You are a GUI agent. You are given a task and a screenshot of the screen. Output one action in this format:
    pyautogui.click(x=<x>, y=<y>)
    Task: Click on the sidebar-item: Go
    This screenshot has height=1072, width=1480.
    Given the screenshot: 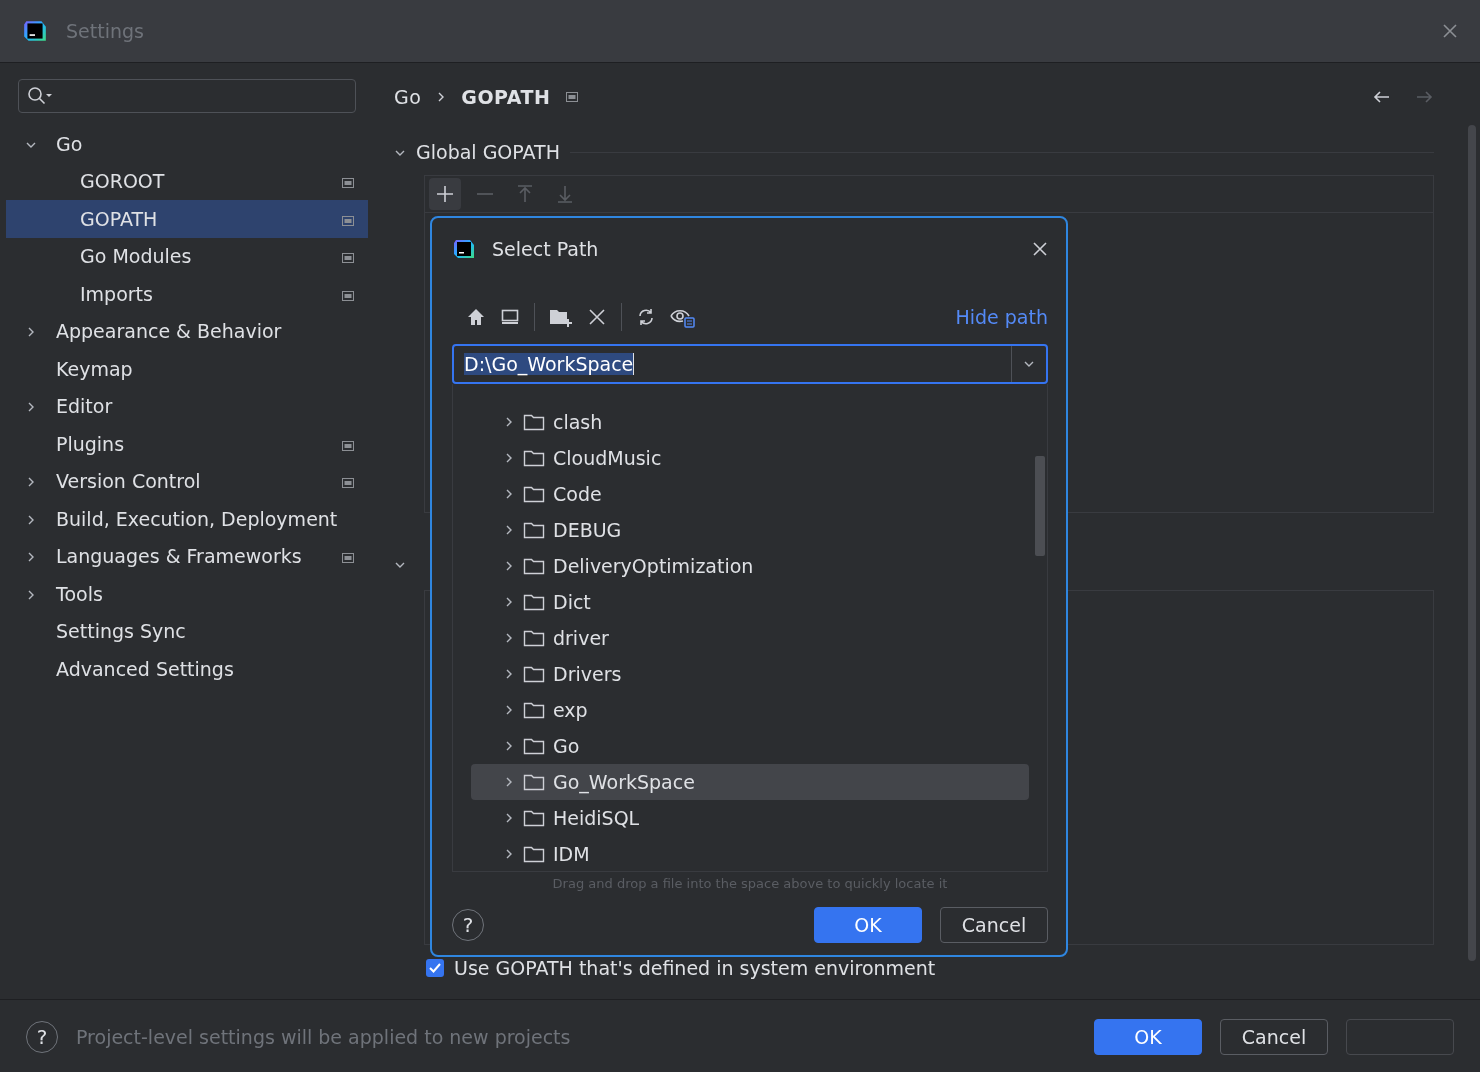 What is the action you would take?
    pyautogui.click(x=187, y=144)
    